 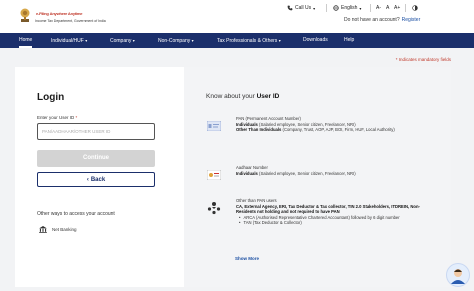 I want to click on contrast-icon, so click(x=415, y=8).